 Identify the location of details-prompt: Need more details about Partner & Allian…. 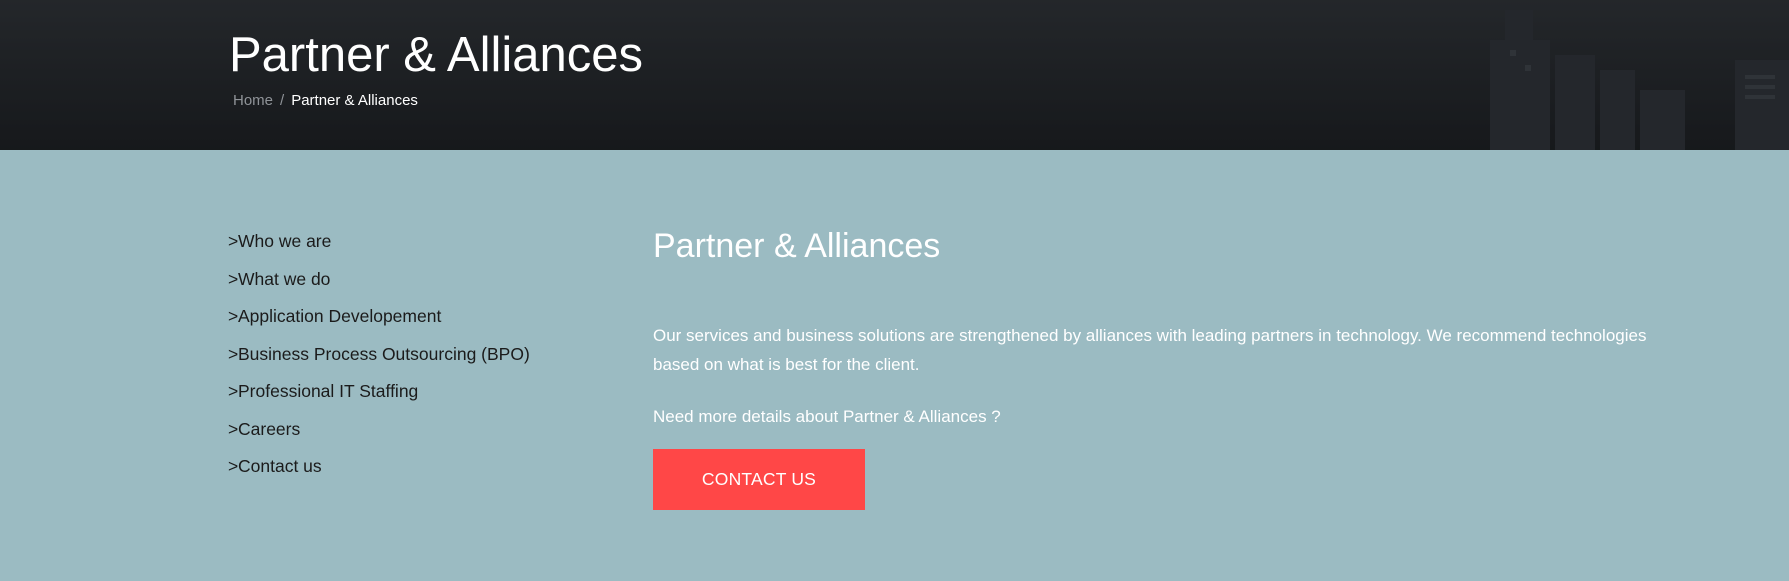
(827, 416).